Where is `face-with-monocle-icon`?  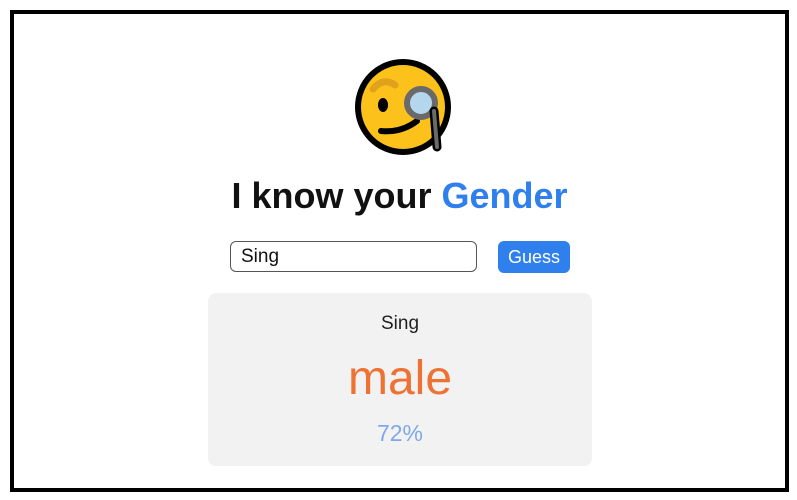
face-with-monocle-icon is located at coordinates (403, 107).